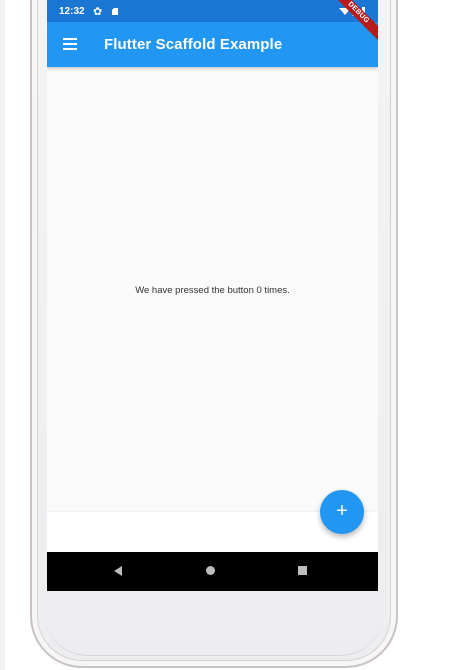 This screenshot has height=670, width=472. I want to click on add-icon: +, so click(342, 511).